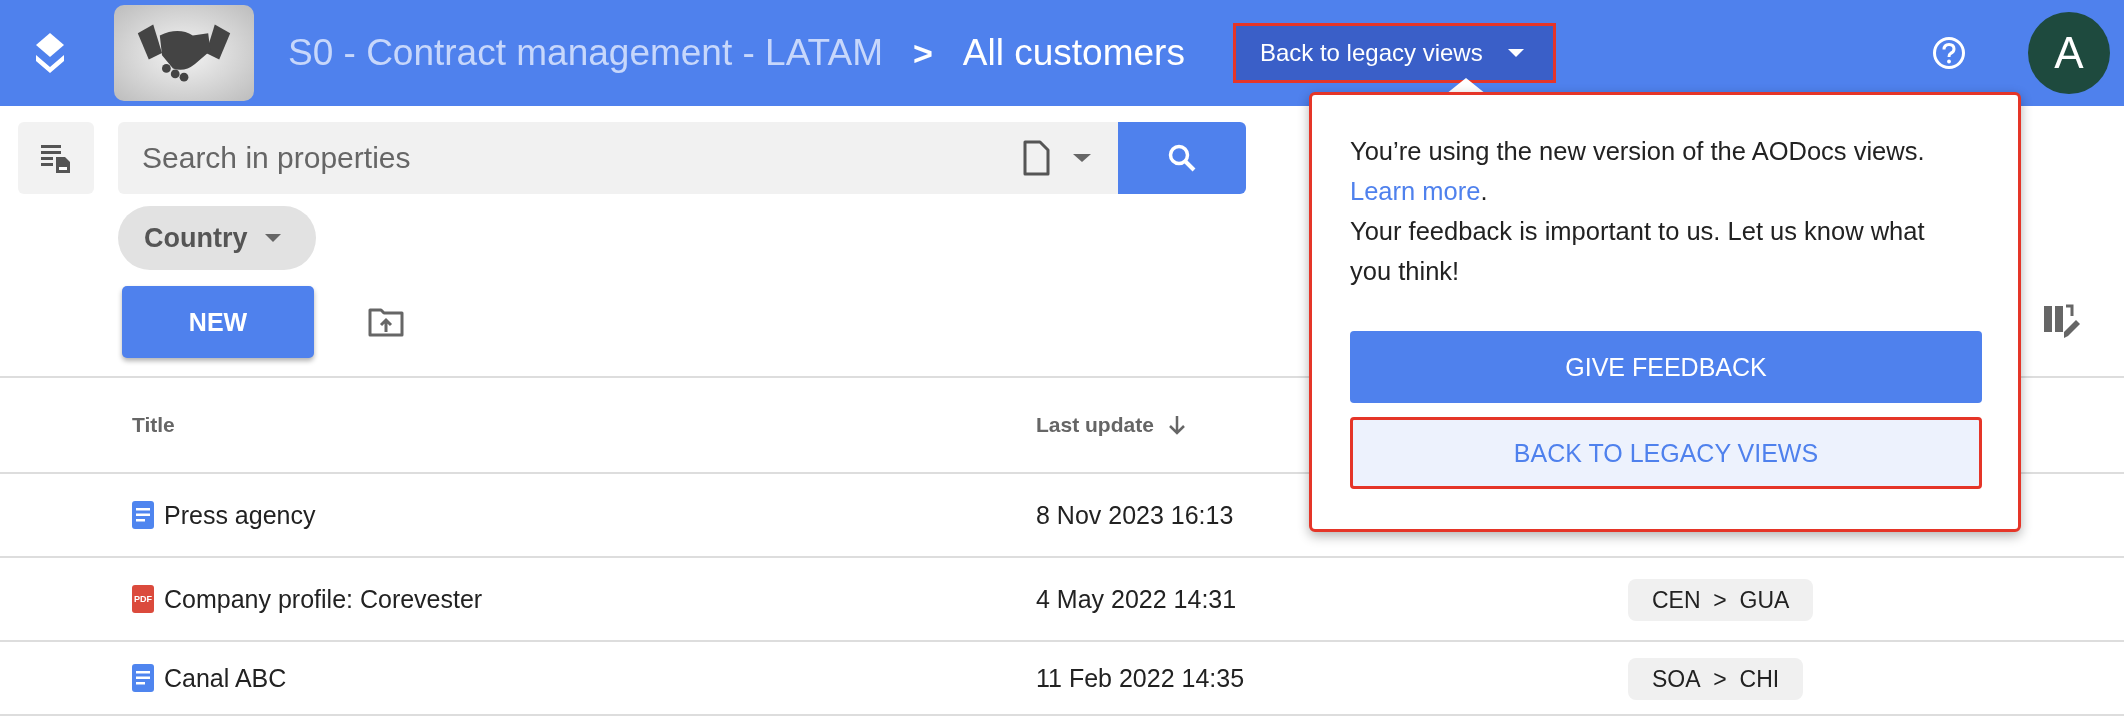 The width and height of the screenshot is (2124, 720). What do you see at coordinates (1141, 678) in the screenshot?
I see `date-cell-text: 11 Feb 2022 14:35` at bounding box center [1141, 678].